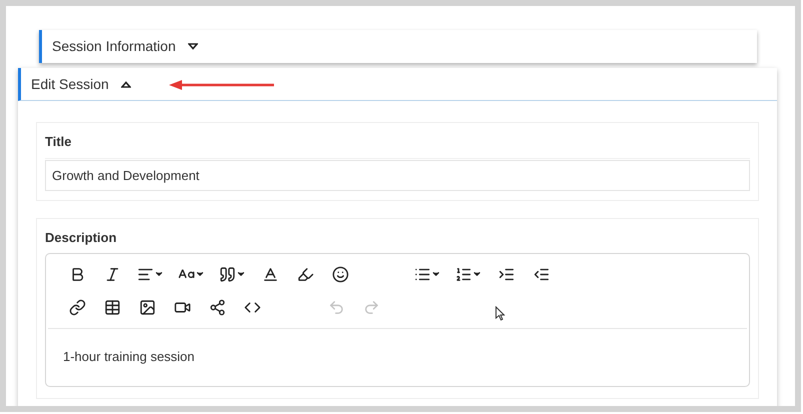 The image size is (803, 414). Describe the element at coordinates (500, 313) in the screenshot. I see `mouse-cursor-icon` at that location.